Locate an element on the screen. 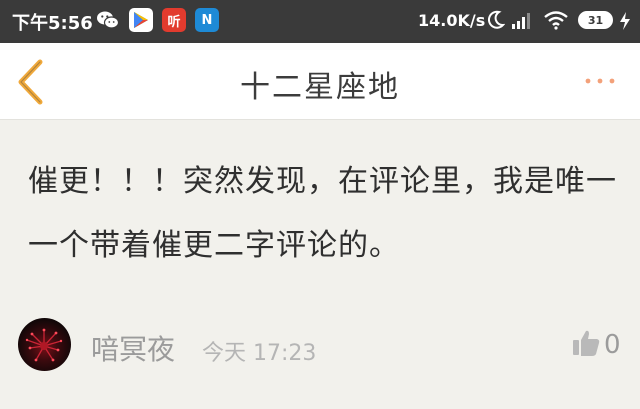 This screenshot has height=409, width=640. wechat-icon is located at coordinates (108, 20).